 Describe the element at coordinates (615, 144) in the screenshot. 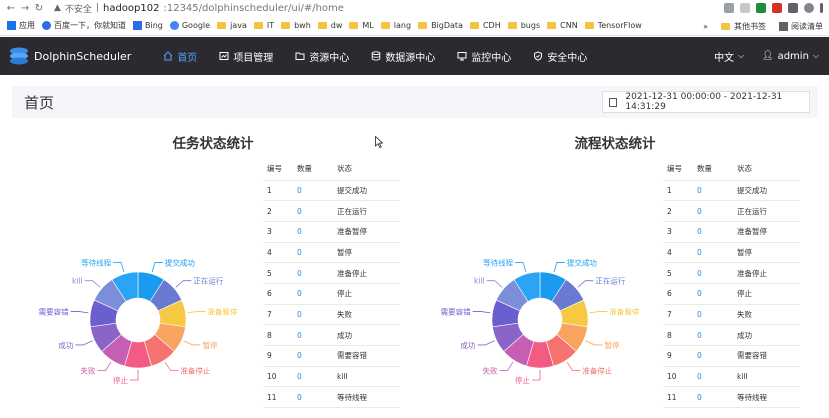

I see `process-stats-title: 流程状态统计` at that location.